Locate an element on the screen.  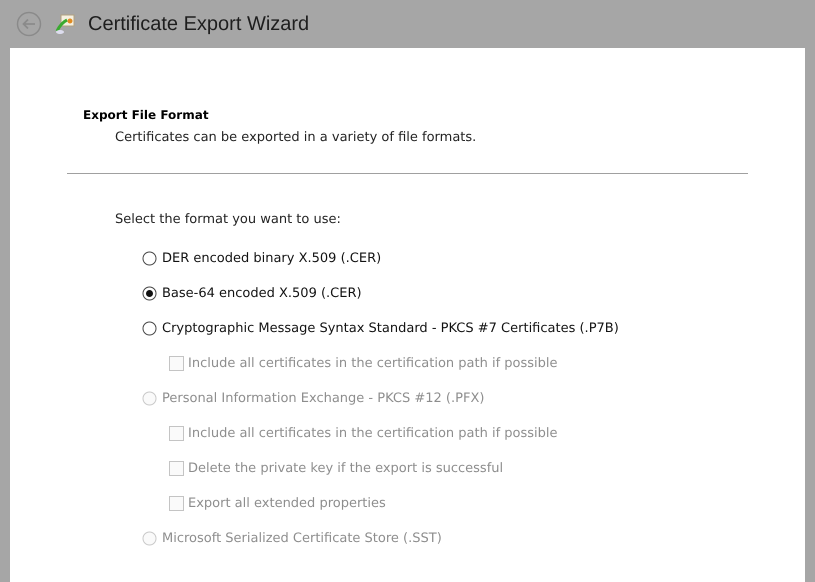
certificate-icon is located at coordinates (65, 24).